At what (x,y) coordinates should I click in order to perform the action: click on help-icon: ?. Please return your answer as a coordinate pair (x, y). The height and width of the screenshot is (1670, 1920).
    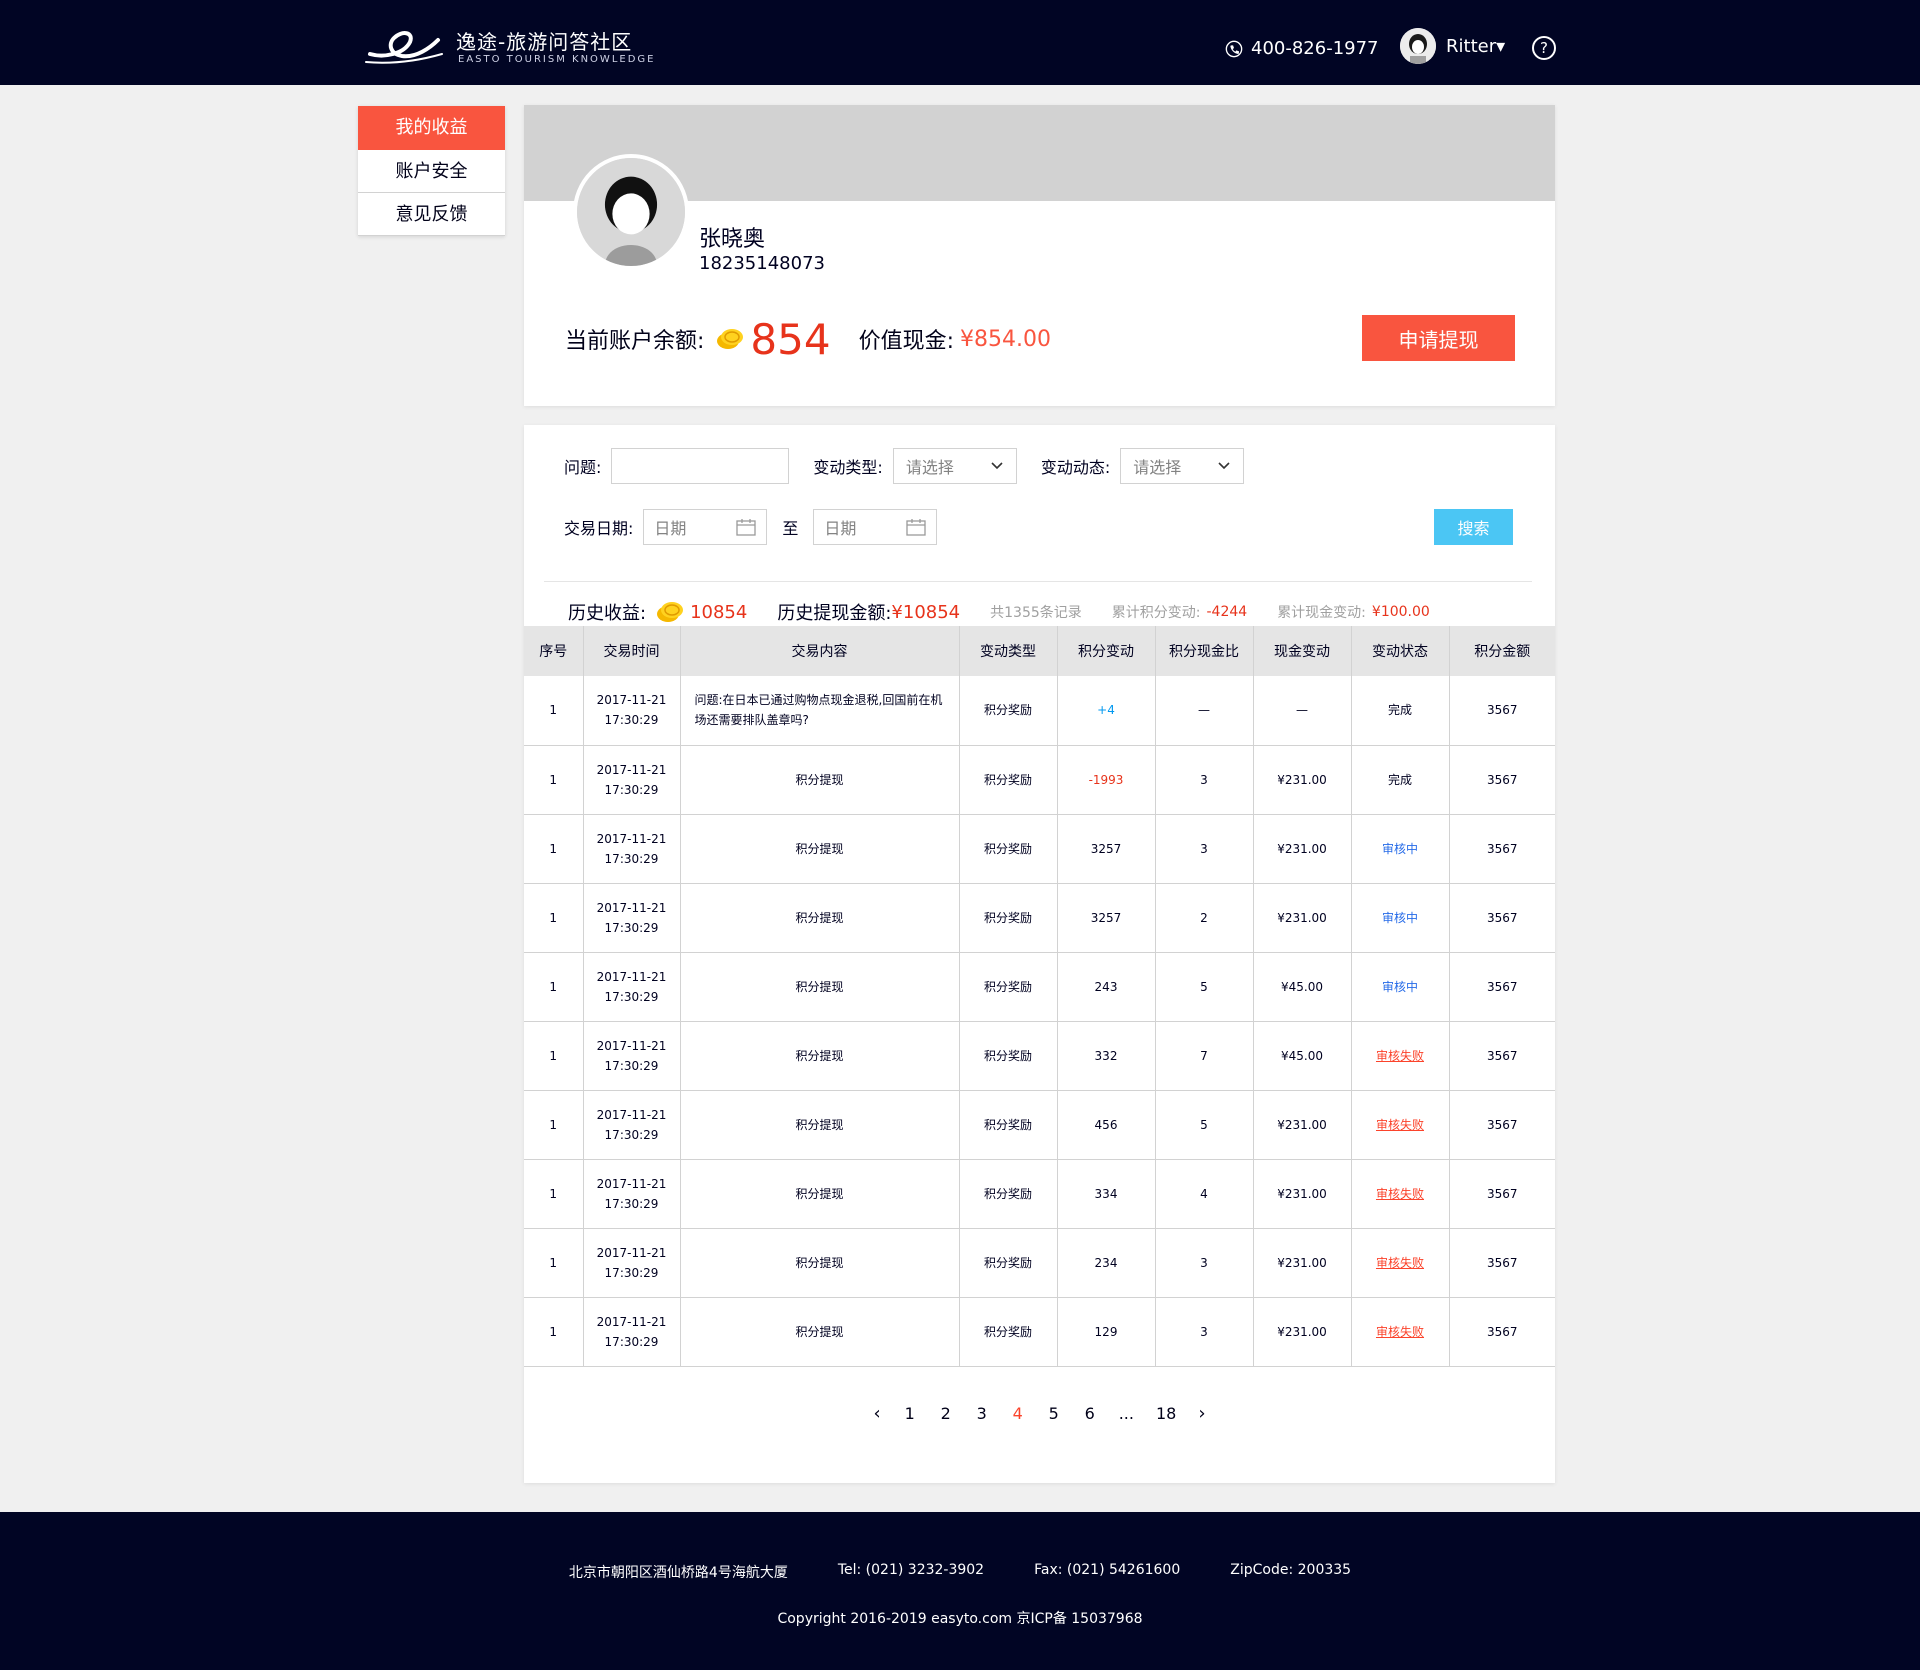
    Looking at the image, I should click on (1544, 48).